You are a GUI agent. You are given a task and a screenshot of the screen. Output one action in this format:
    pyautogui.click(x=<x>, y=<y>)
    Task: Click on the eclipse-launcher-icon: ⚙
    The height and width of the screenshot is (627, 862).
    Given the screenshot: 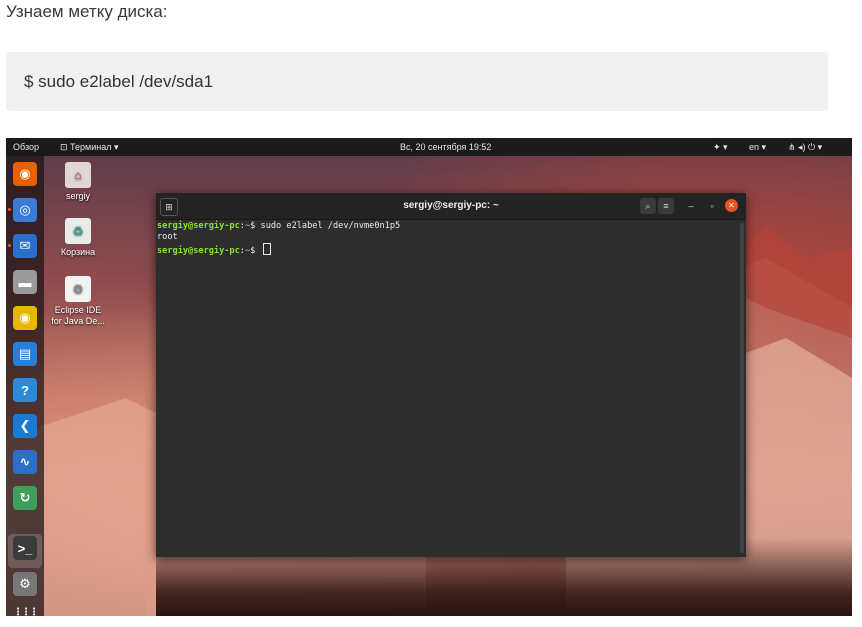 What is the action you would take?
    pyautogui.click(x=78, y=289)
    